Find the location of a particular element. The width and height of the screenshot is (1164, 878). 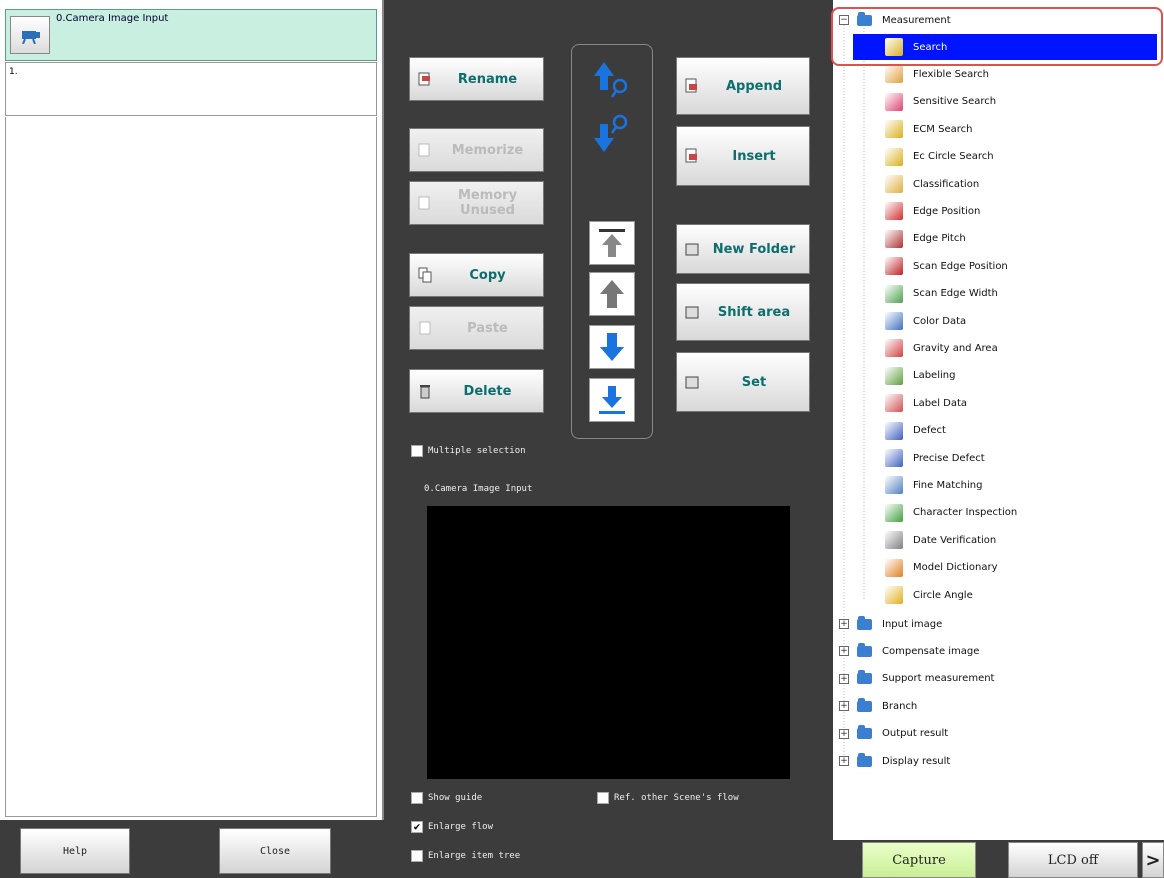

gravity-area-icon is located at coordinates (894, 348).